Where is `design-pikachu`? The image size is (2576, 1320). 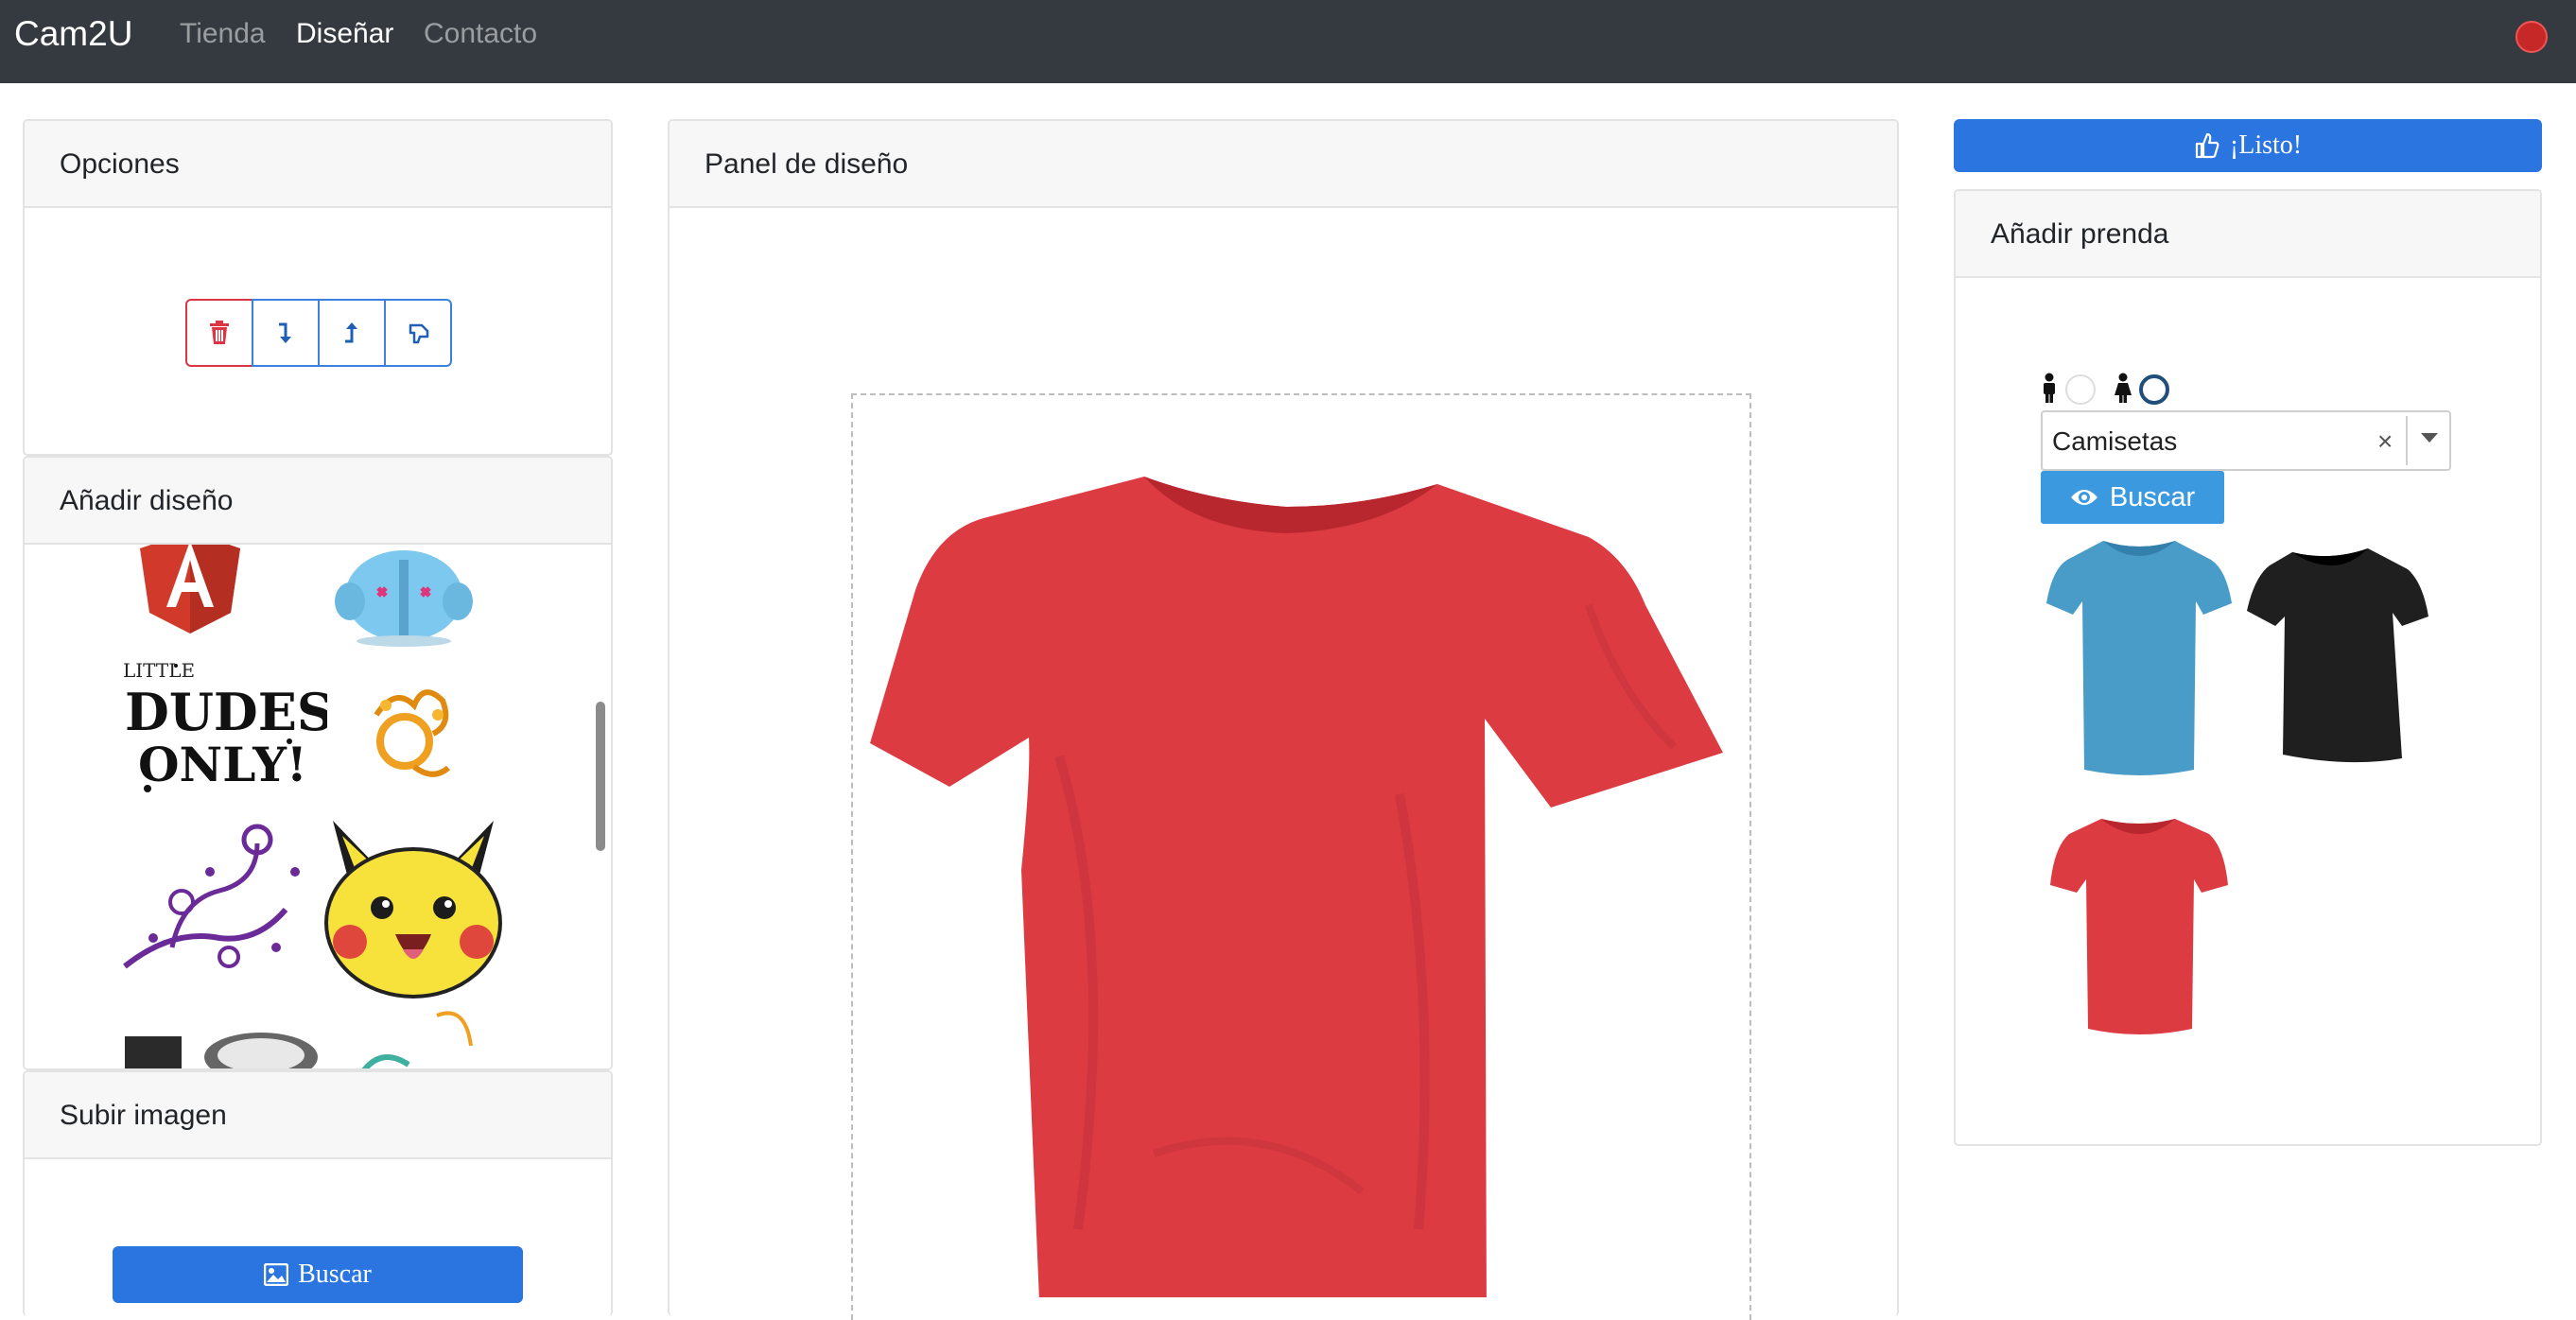 design-pikachu is located at coordinates (413, 909).